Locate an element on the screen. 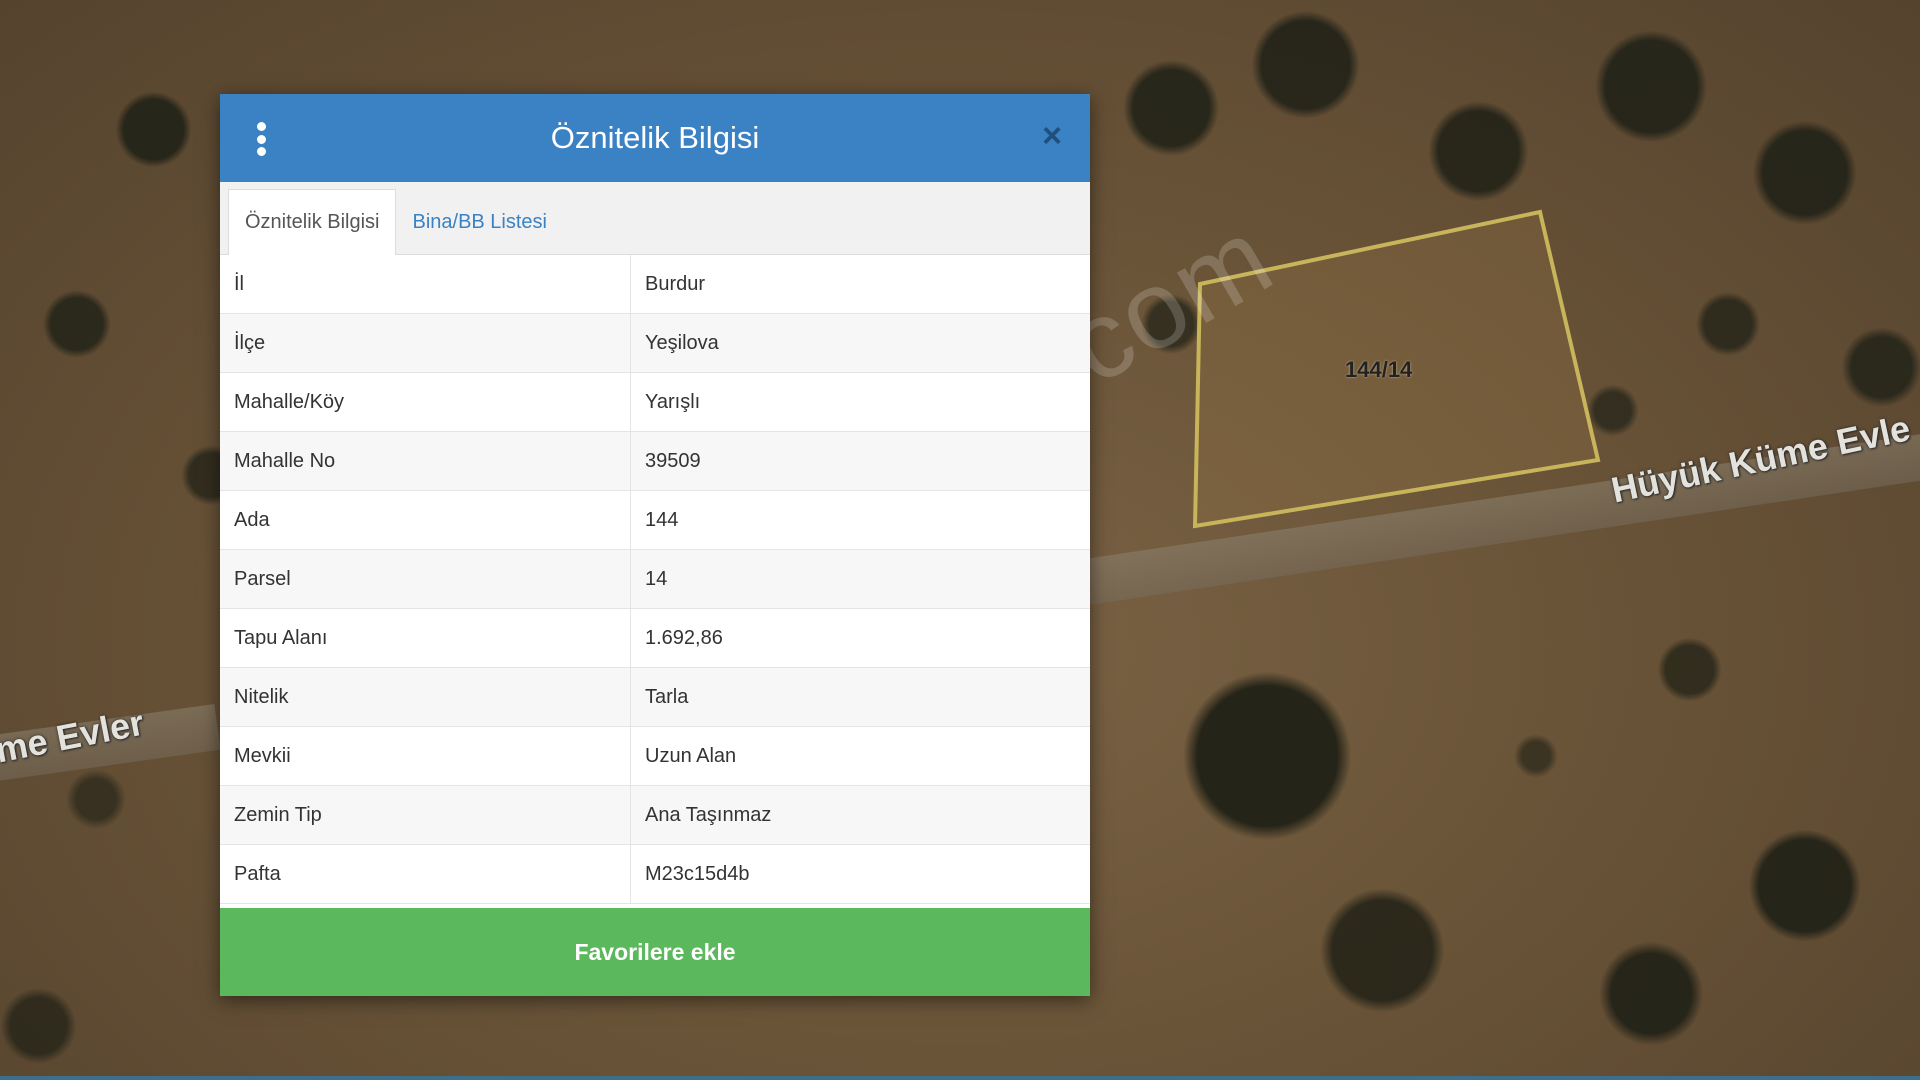  row-value: 14 is located at coordinates (860, 579).